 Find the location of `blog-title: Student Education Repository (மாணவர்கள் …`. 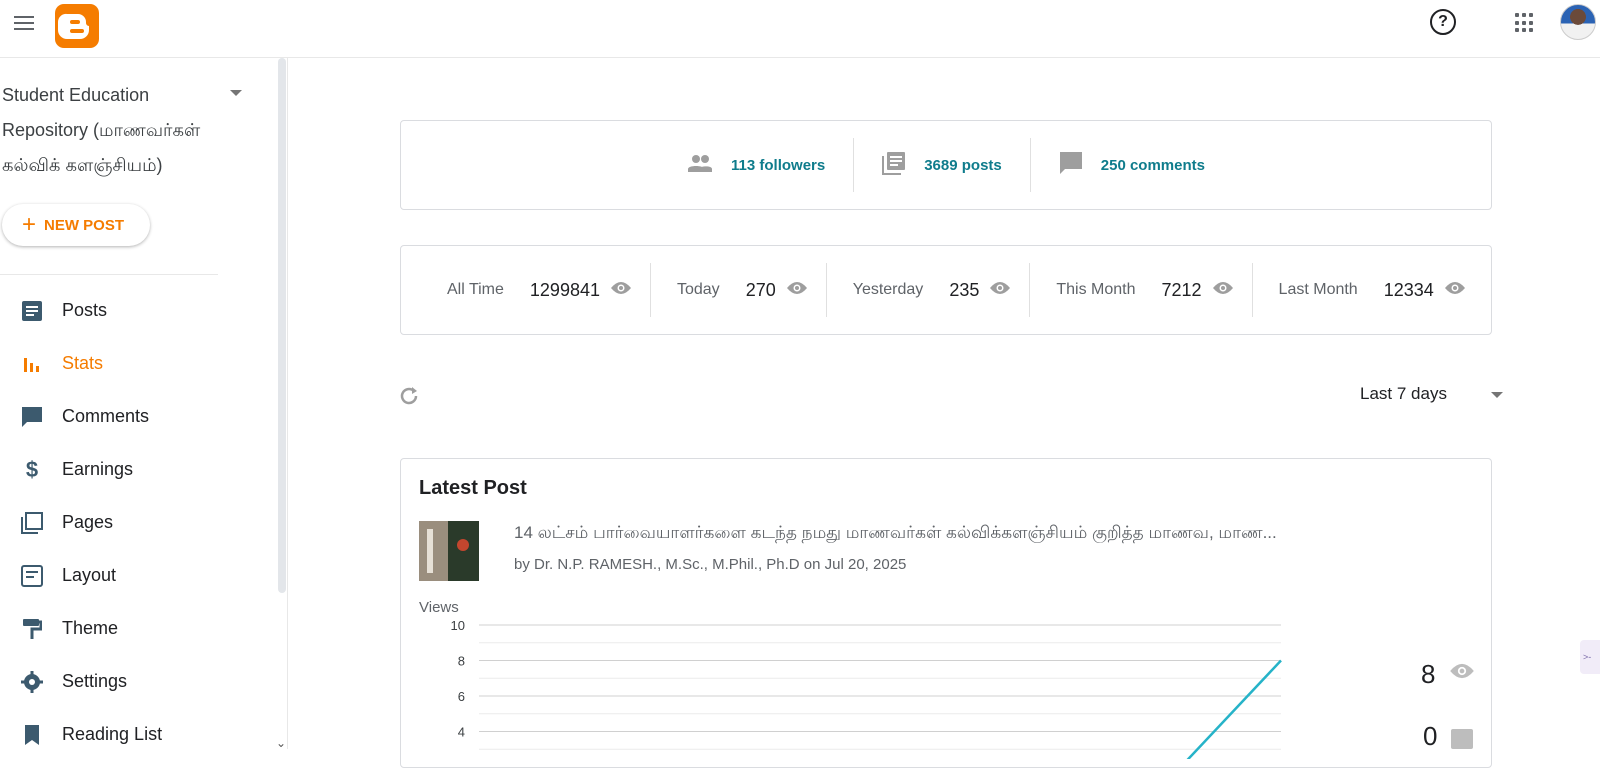

blog-title: Student Education Repository (மாணவர்கள் … is located at coordinates (112, 130).